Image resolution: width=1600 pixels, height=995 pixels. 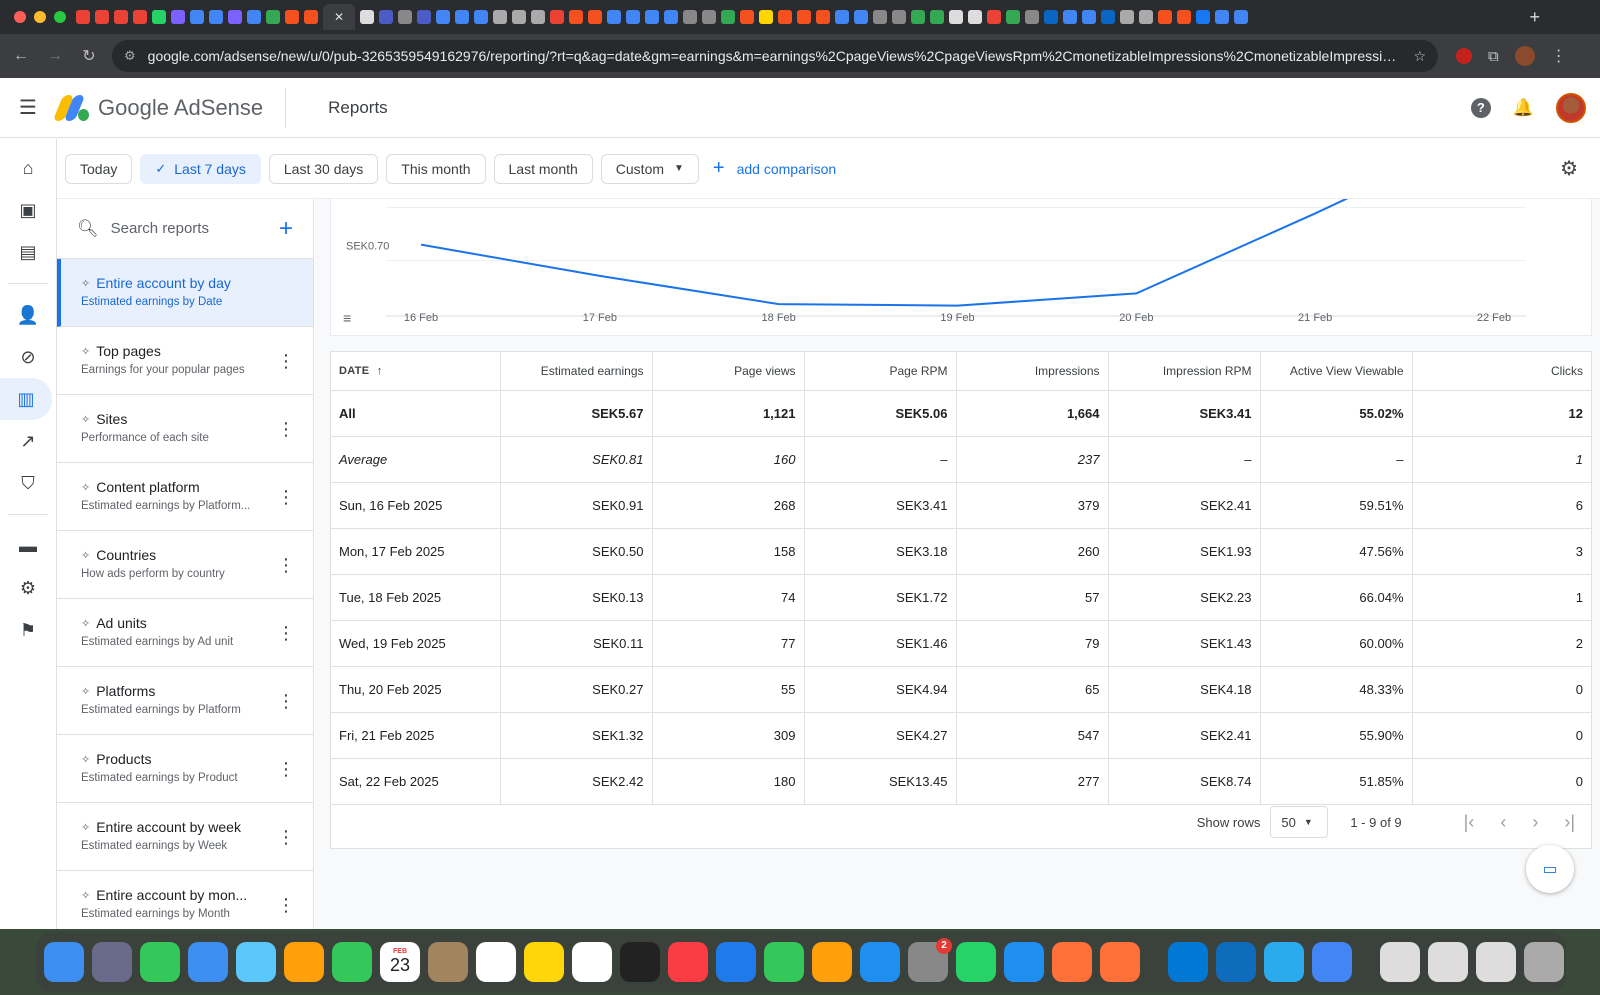 What do you see at coordinates (774, 168) in the screenshot?
I see `add-comparison-button: + add comparison` at bounding box center [774, 168].